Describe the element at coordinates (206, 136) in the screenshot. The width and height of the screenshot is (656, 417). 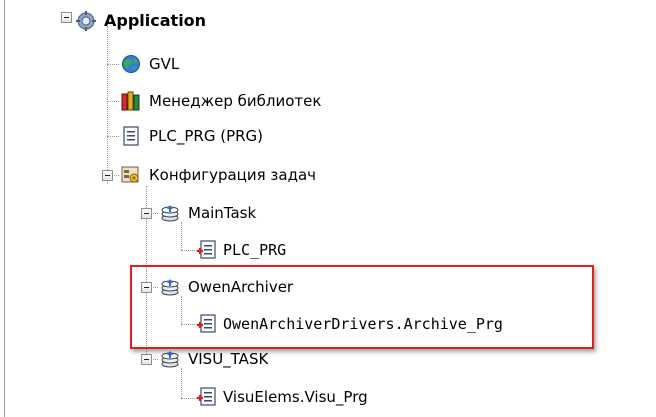
I see `plc-prg-label: PLC_PRG (PRG)` at that location.